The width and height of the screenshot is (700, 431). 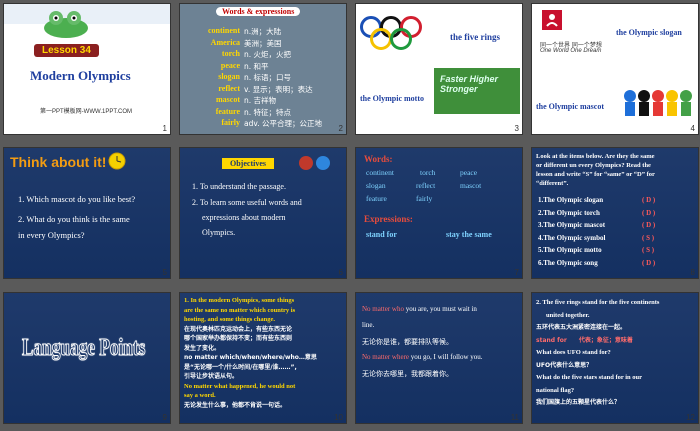 What do you see at coordinates (230, 53) in the screenshot?
I see `vocab-word: torch` at bounding box center [230, 53].